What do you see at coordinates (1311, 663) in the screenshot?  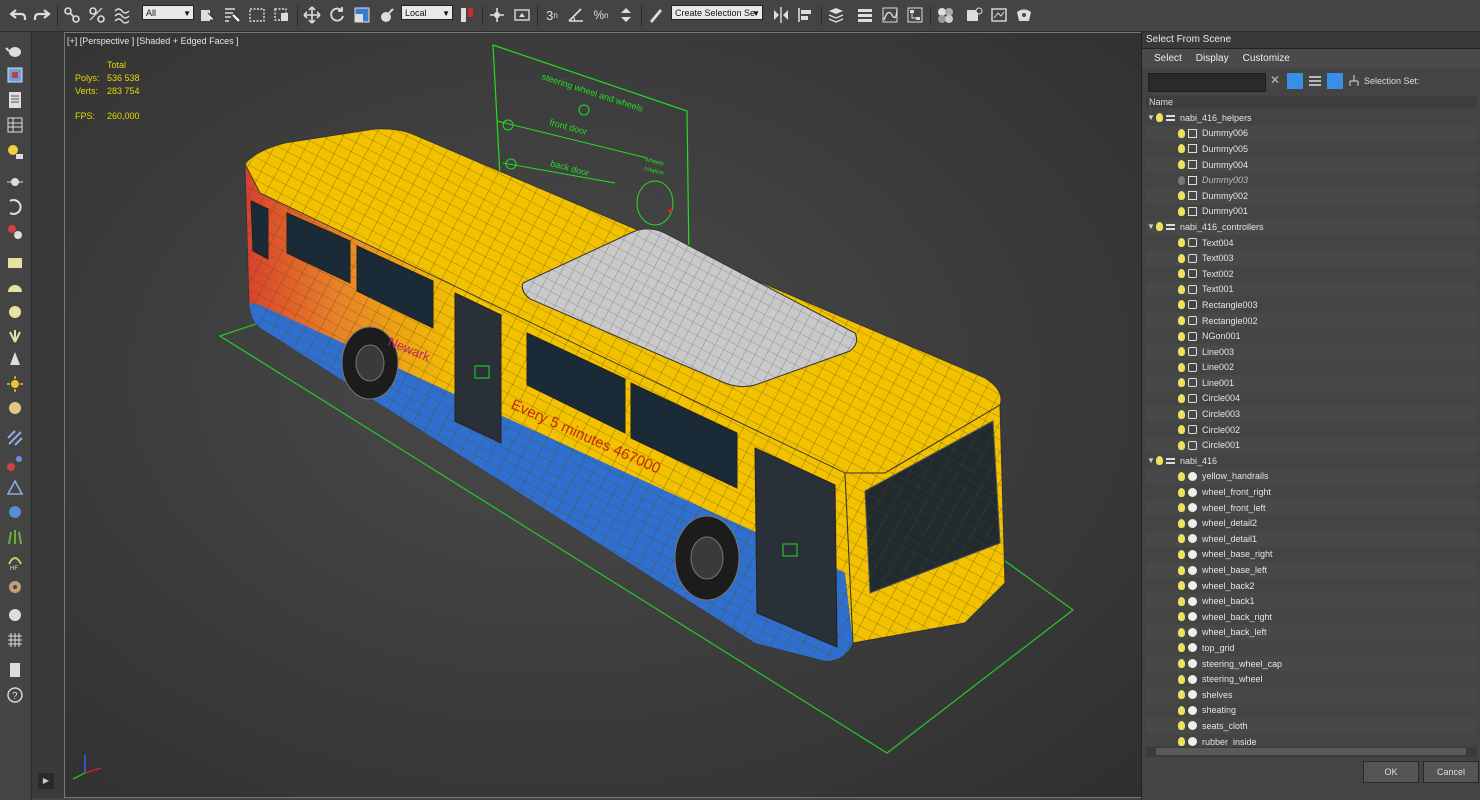 I see `object-row: steering_wheel_cap` at bounding box center [1311, 663].